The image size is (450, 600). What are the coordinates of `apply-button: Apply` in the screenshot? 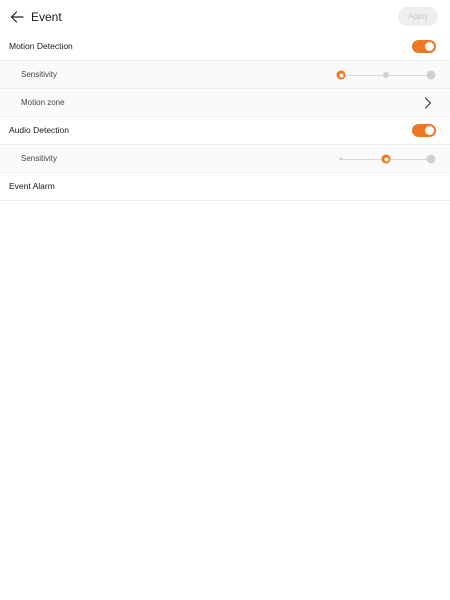 It's located at (418, 16).